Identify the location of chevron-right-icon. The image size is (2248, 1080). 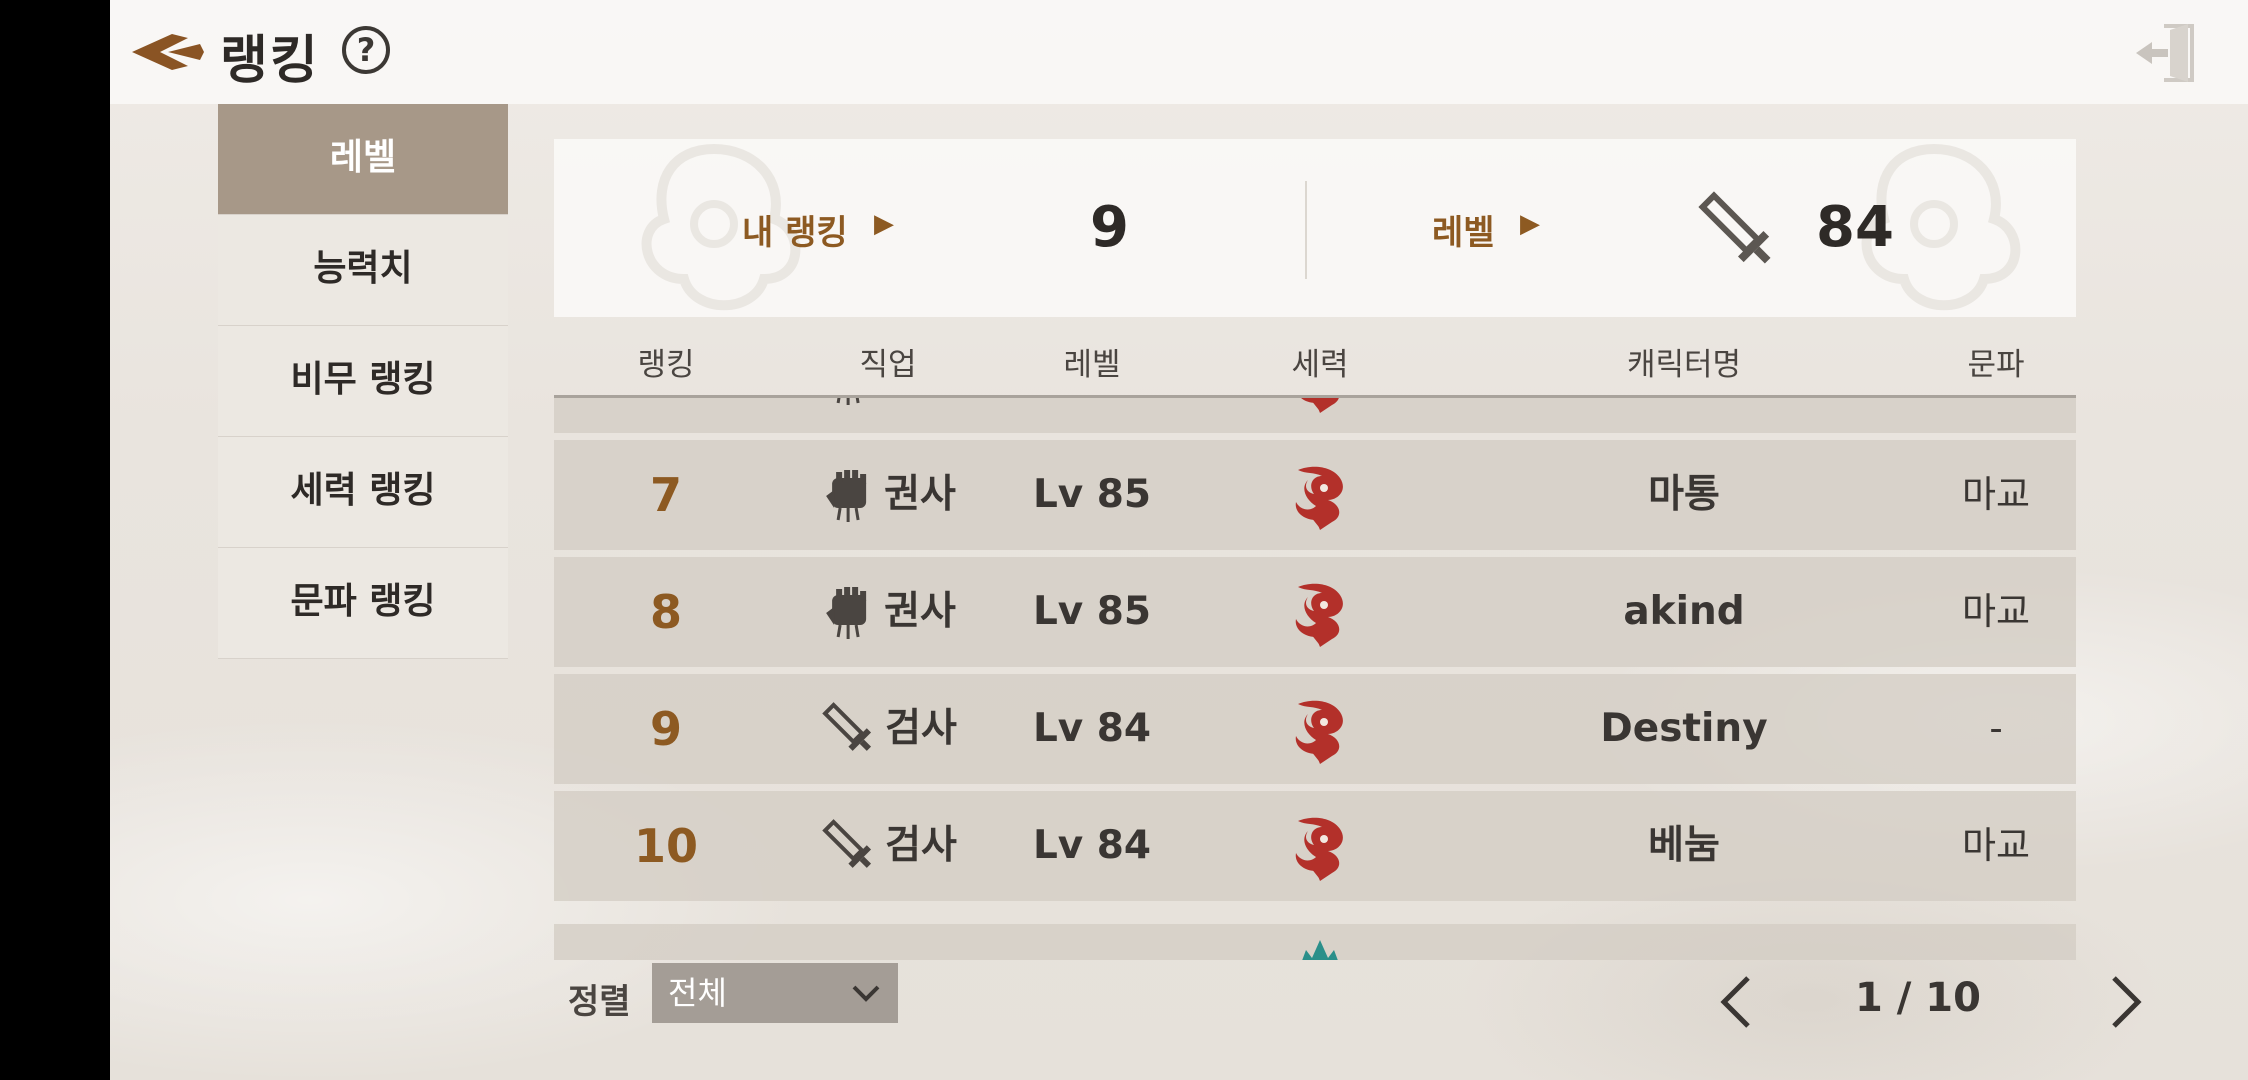
(2127, 1002).